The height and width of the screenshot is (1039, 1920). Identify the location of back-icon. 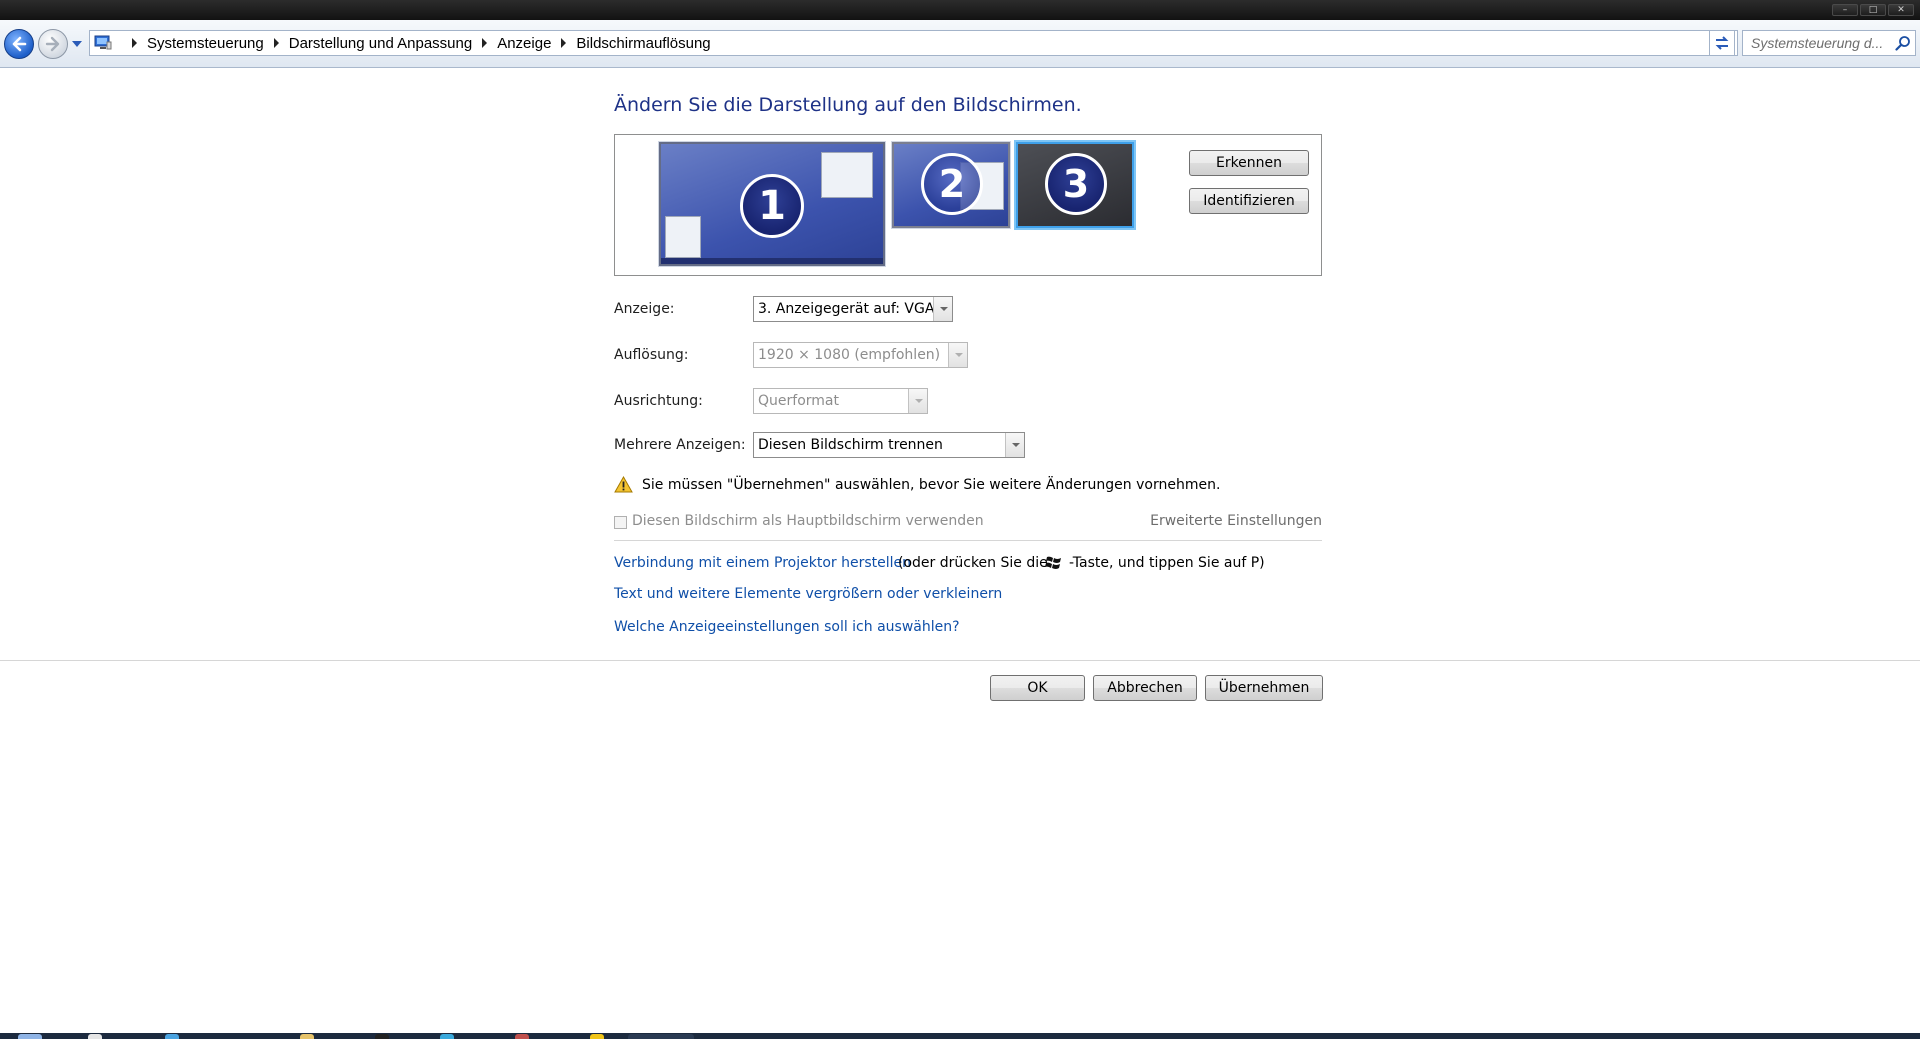
(19, 44).